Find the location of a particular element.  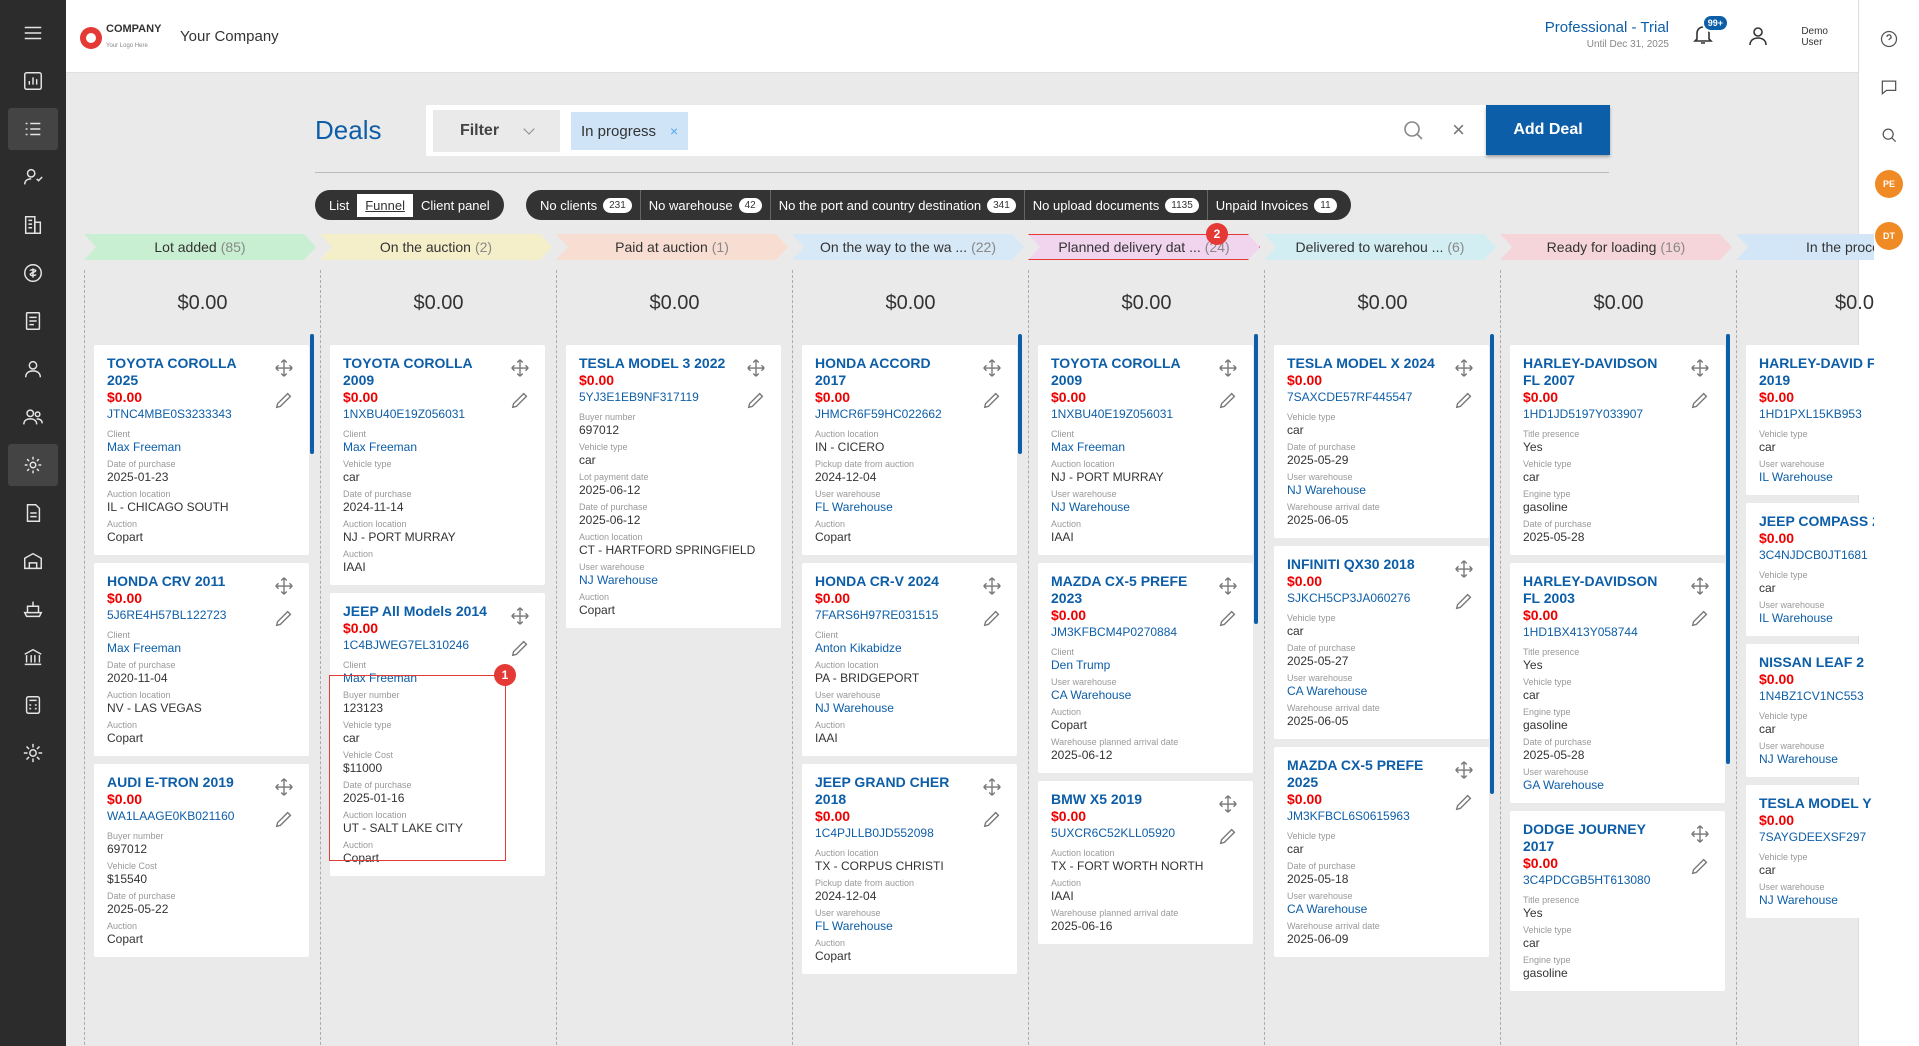

hamburger-menu-icon is located at coordinates (33, 33).